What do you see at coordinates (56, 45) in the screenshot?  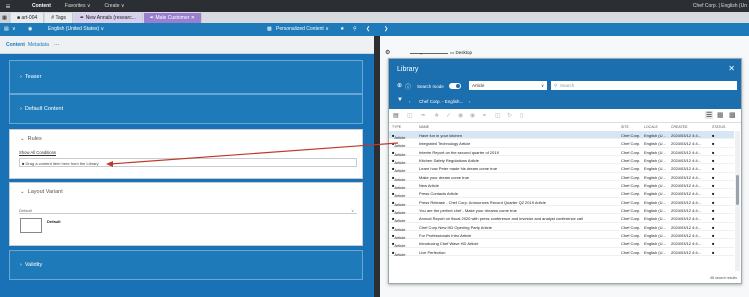 I see `more-tabs-icon: ···` at bounding box center [56, 45].